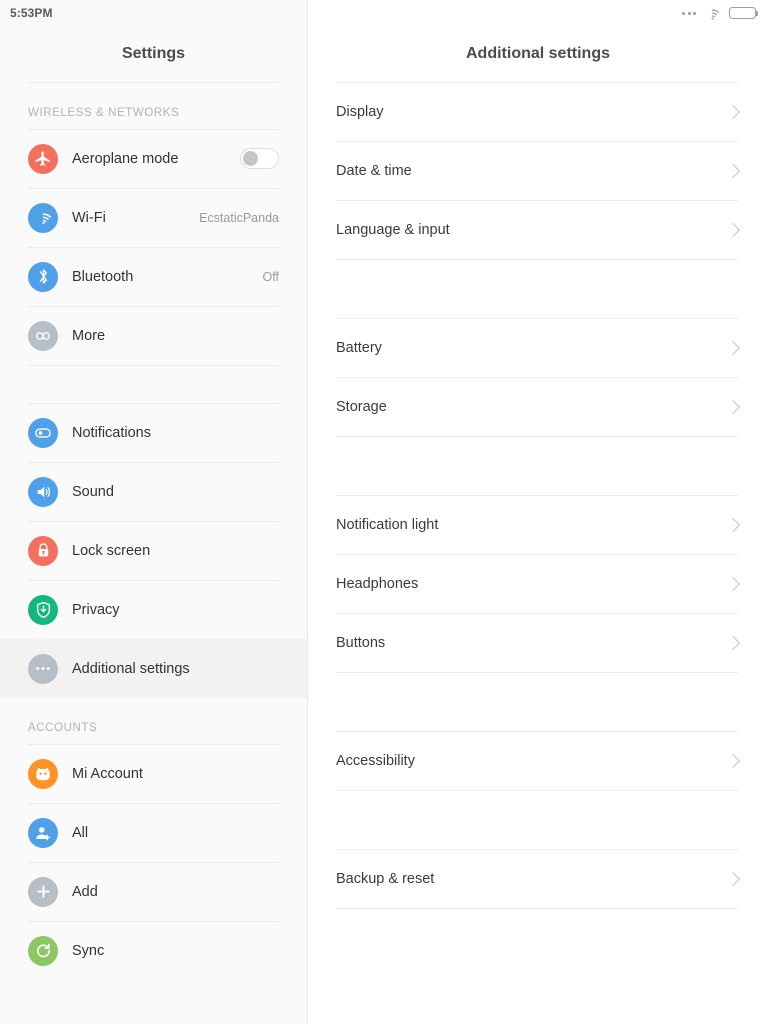 The width and height of the screenshot is (768, 1024). What do you see at coordinates (43, 432) in the screenshot?
I see `notifications-icon` at bounding box center [43, 432].